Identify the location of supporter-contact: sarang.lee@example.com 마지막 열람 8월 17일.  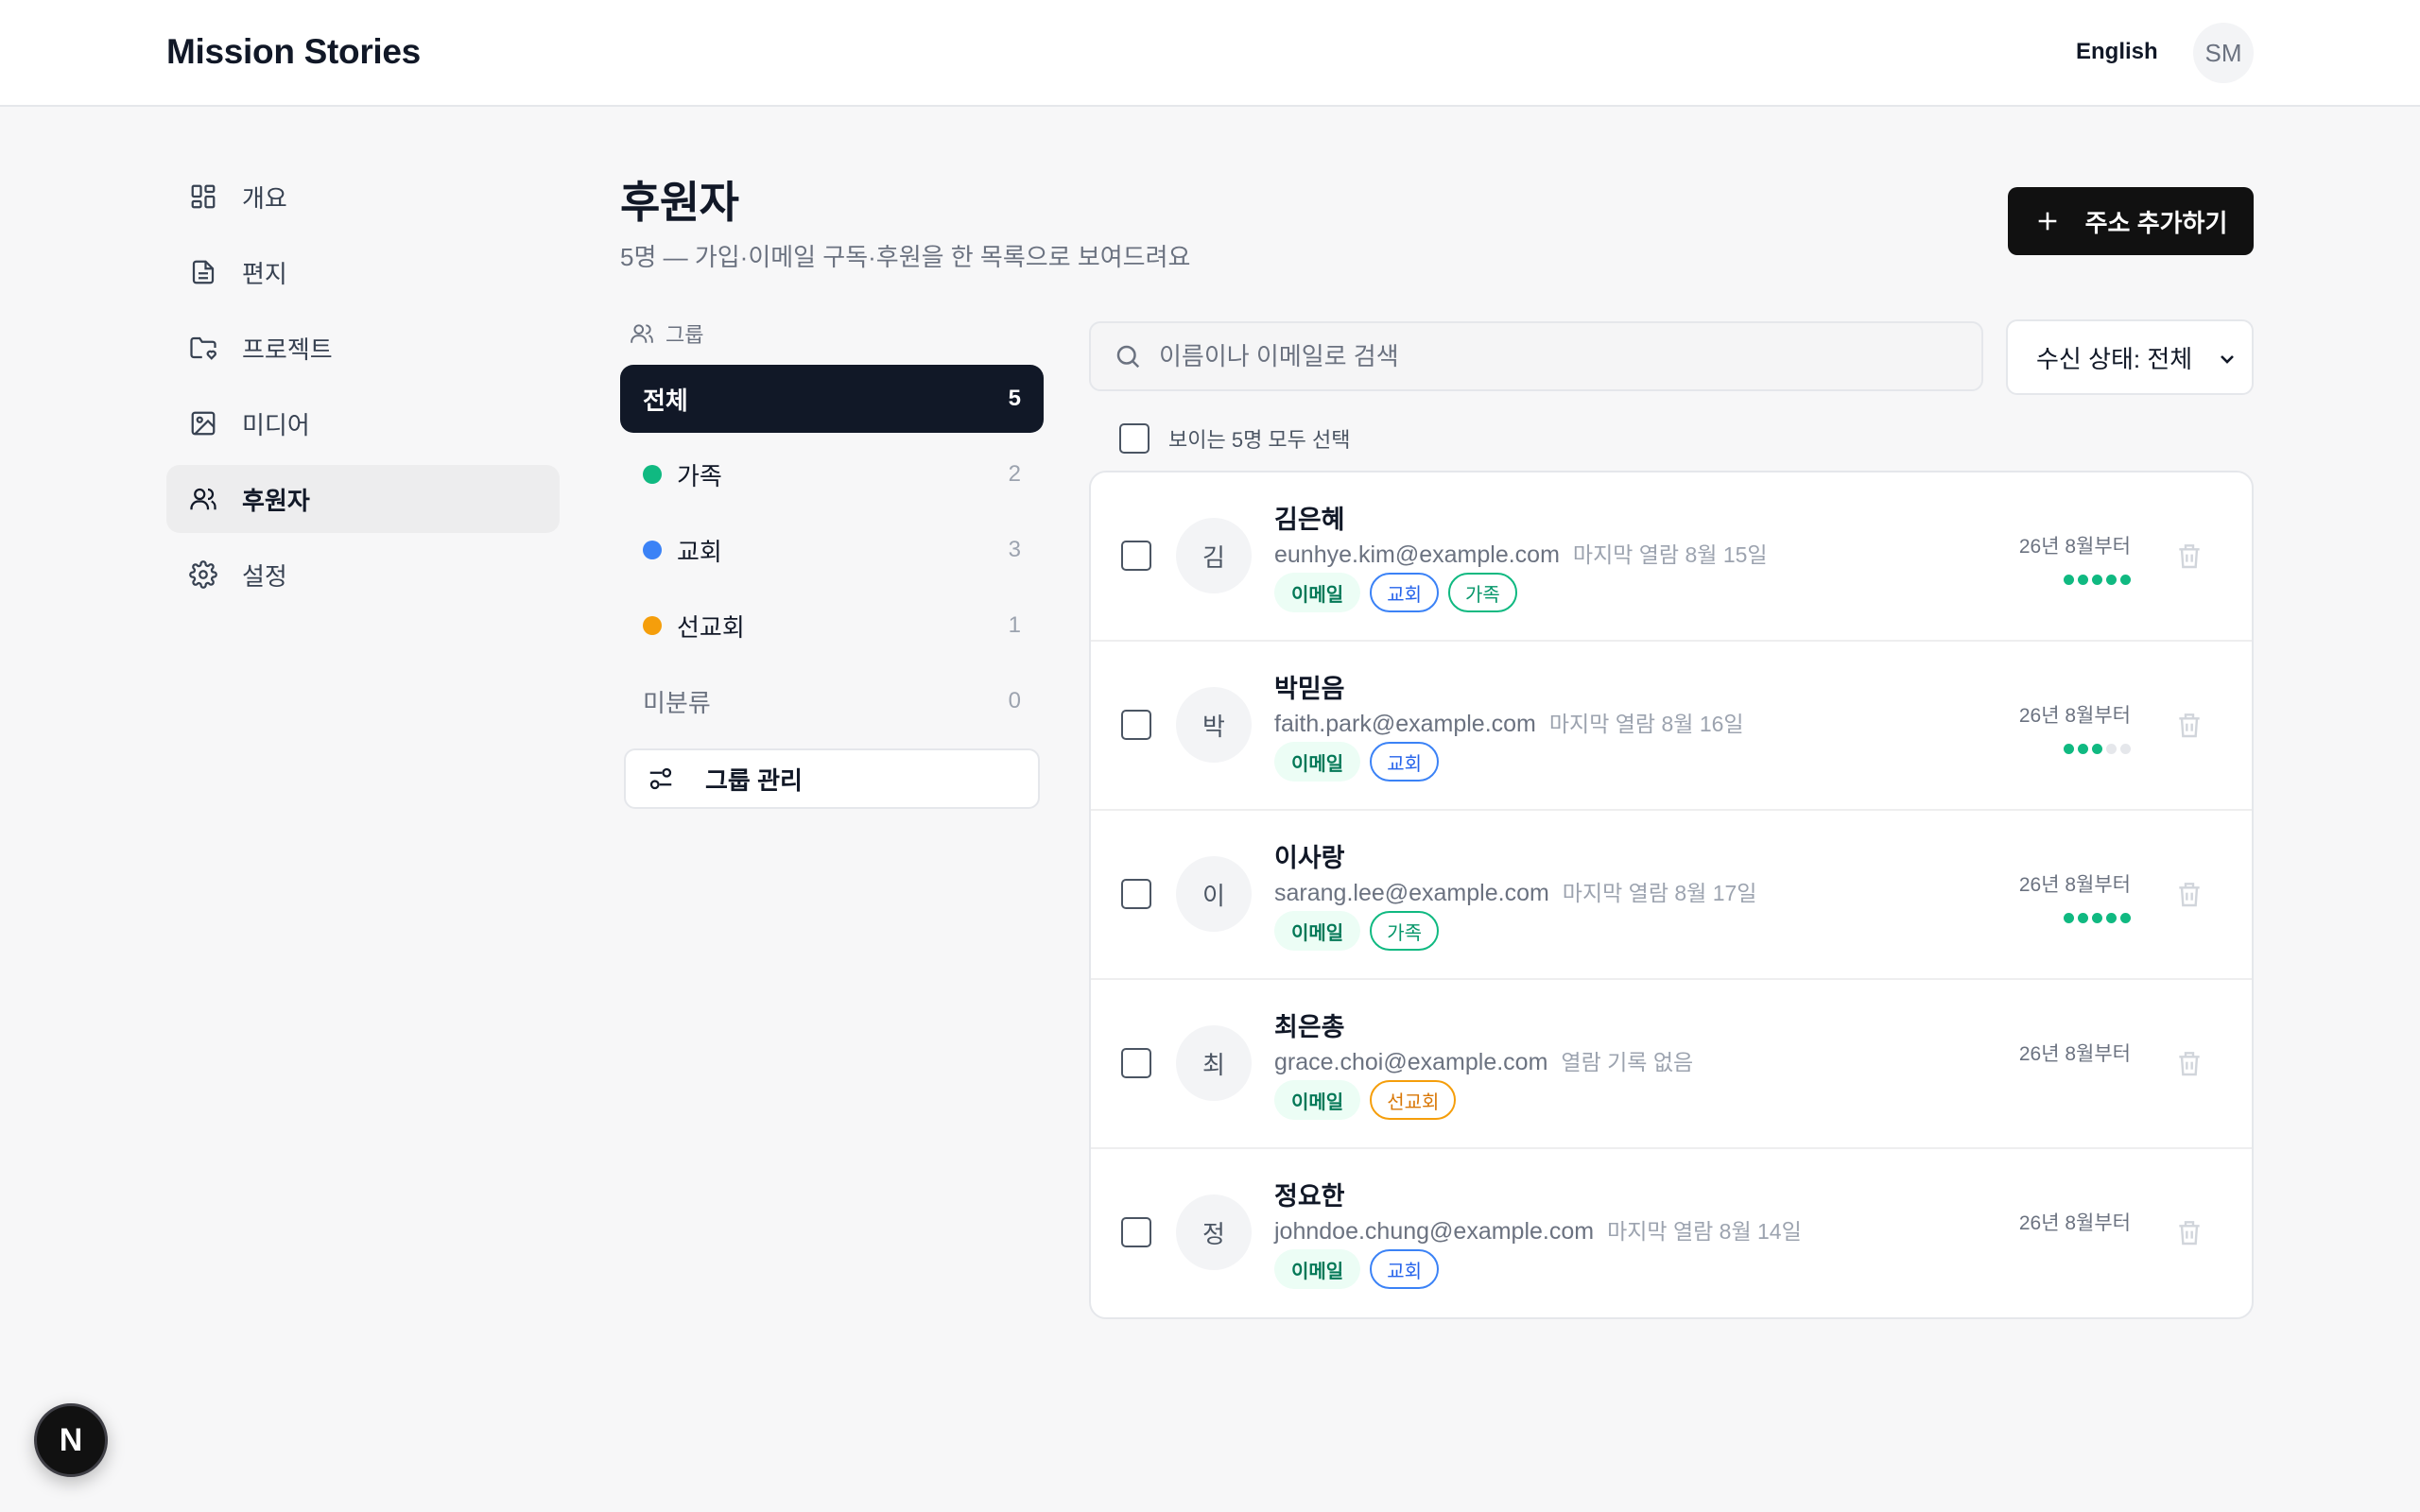
(1515, 891).